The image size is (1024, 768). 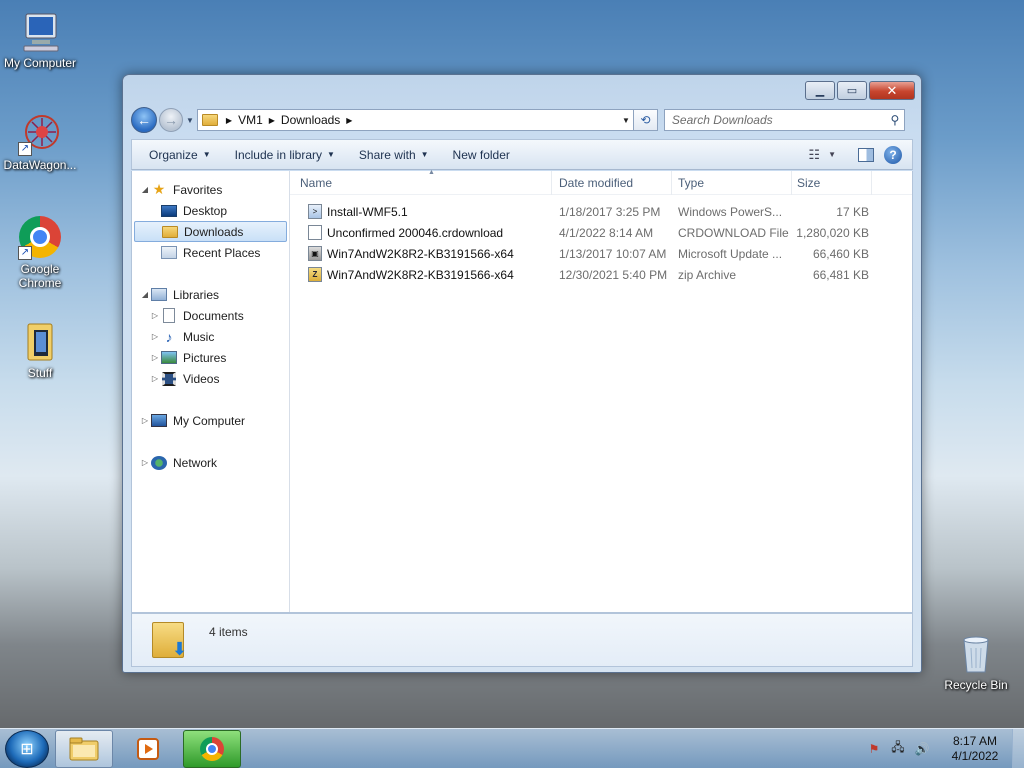 I want to click on nav-my-computer: ▷ My Computer, so click(x=210, y=420).